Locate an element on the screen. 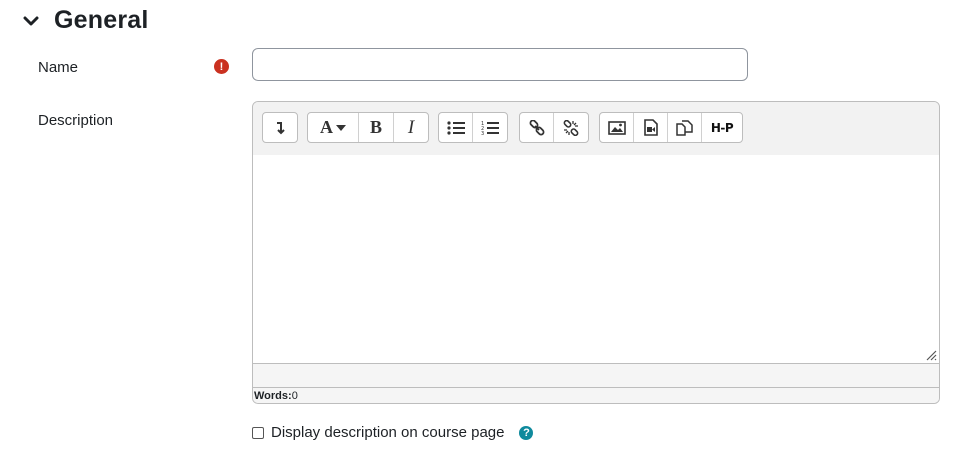  unlink-icon is located at coordinates (571, 127).